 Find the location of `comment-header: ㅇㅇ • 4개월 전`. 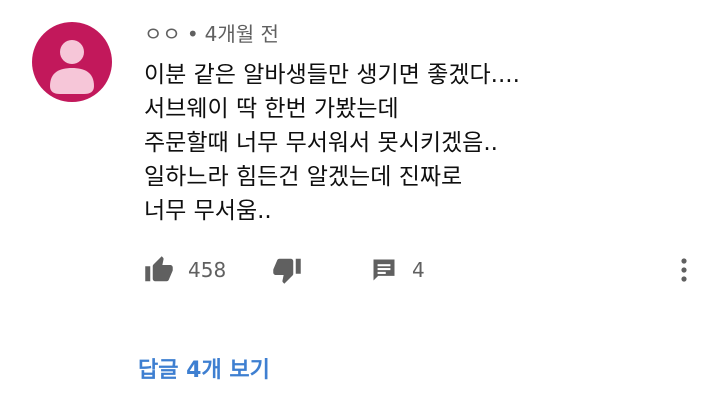

comment-header: ㅇㅇ • 4개월 전 is located at coordinates (211, 34).